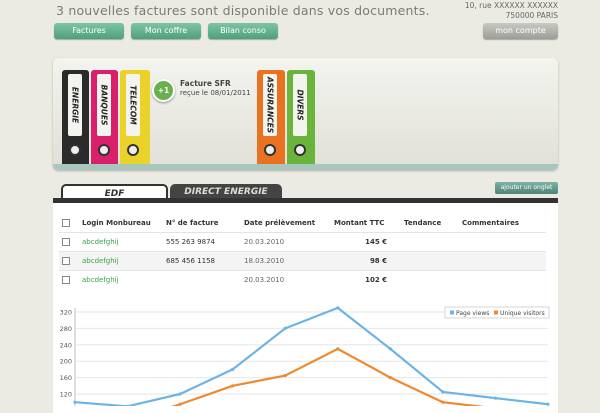 The width and height of the screenshot is (600, 413). I want to click on binder-divers: DIVERS, so click(301, 117).